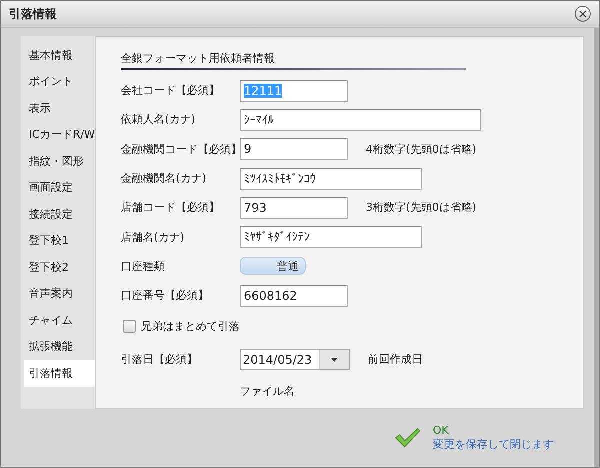  I want to click on field-label: 口座種類, so click(143, 266).